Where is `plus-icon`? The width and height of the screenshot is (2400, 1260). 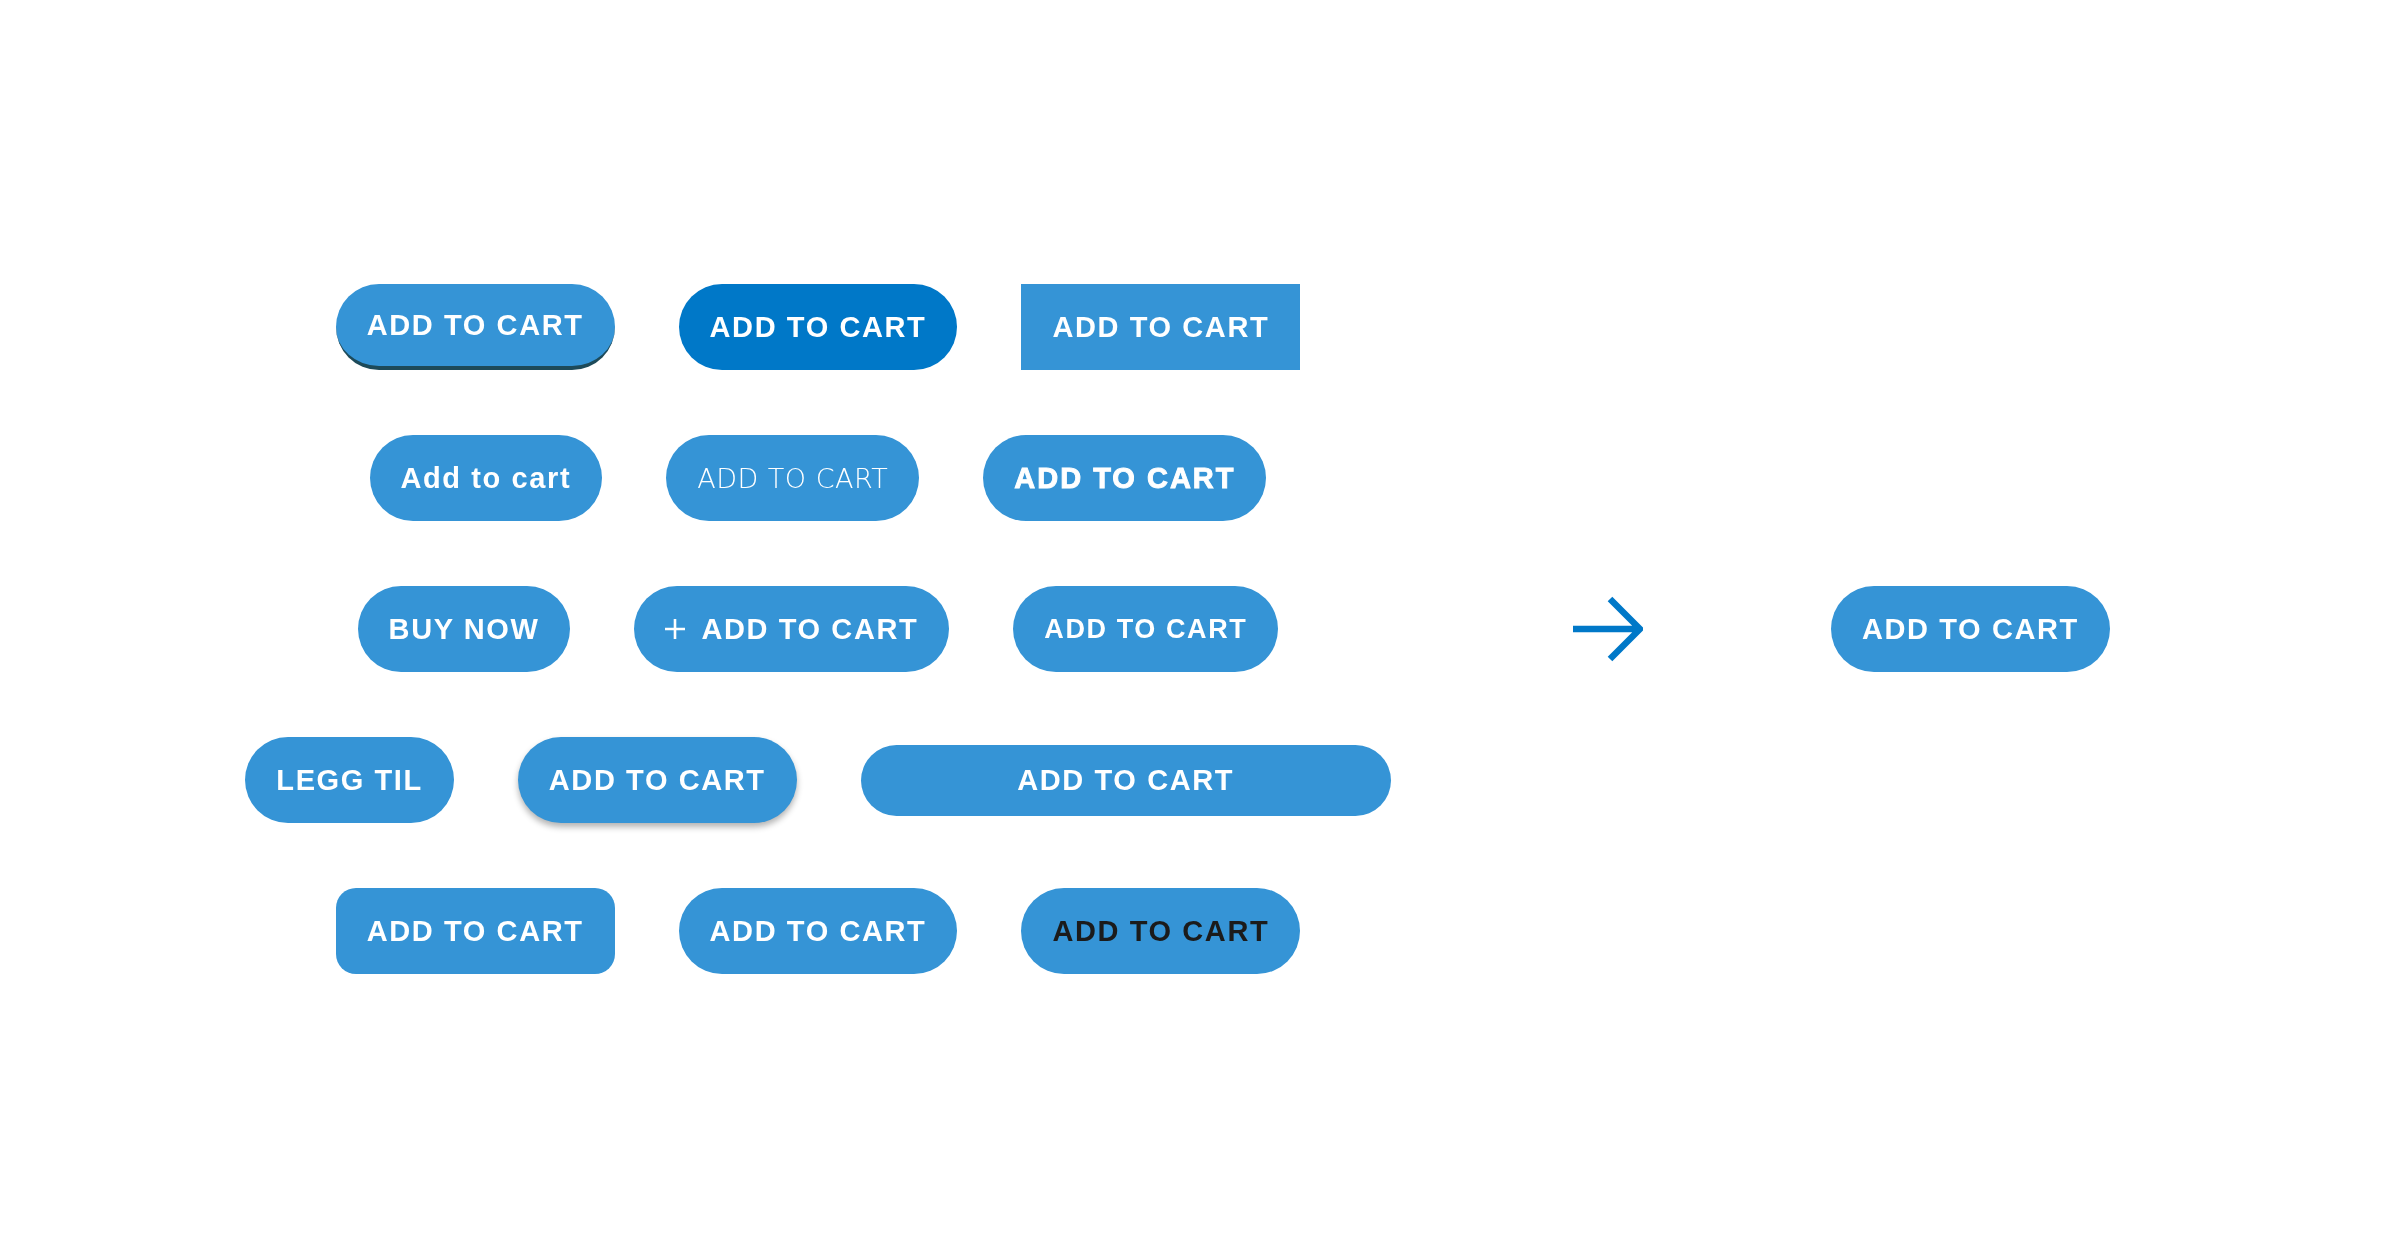
plus-icon is located at coordinates (675, 629).